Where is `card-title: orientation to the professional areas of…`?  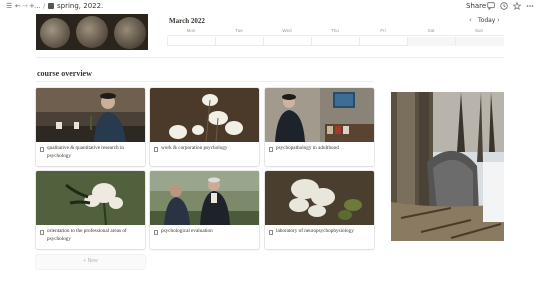 card-title: orientation to the professional areas of… is located at coordinates (87, 235).